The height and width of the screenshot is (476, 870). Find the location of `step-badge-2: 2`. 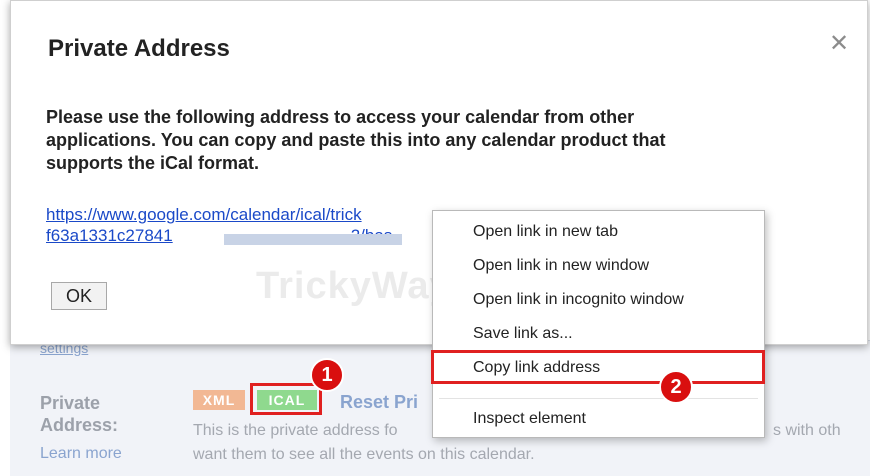

step-badge-2: 2 is located at coordinates (676, 387).